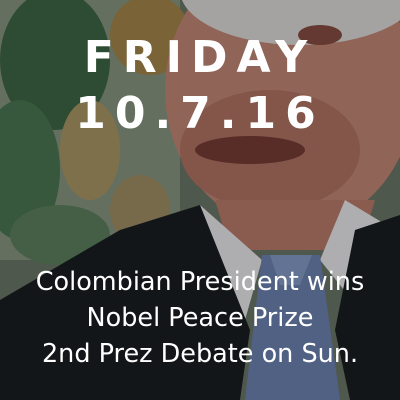 The width and height of the screenshot is (400, 400). Describe the element at coordinates (200, 354) in the screenshot. I see `headline-item: 2nd Prez Debate on Sun.` at that location.